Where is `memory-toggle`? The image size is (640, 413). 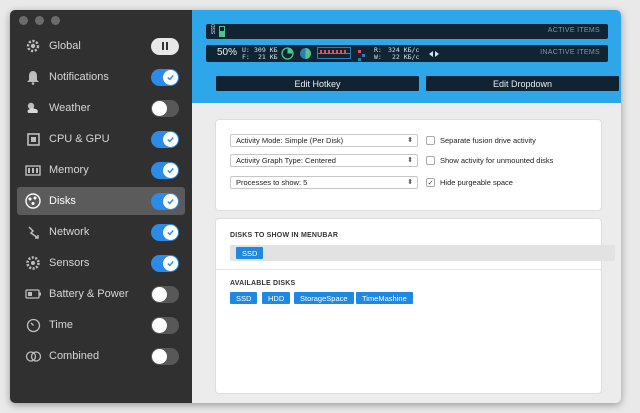
memory-toggle is located at coordinates (165, 170).